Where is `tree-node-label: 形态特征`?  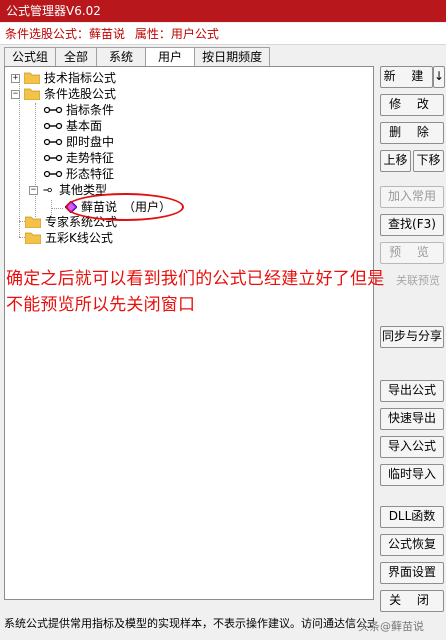 tree-node-label: 形态特征 is located at coordinates (90, 174).